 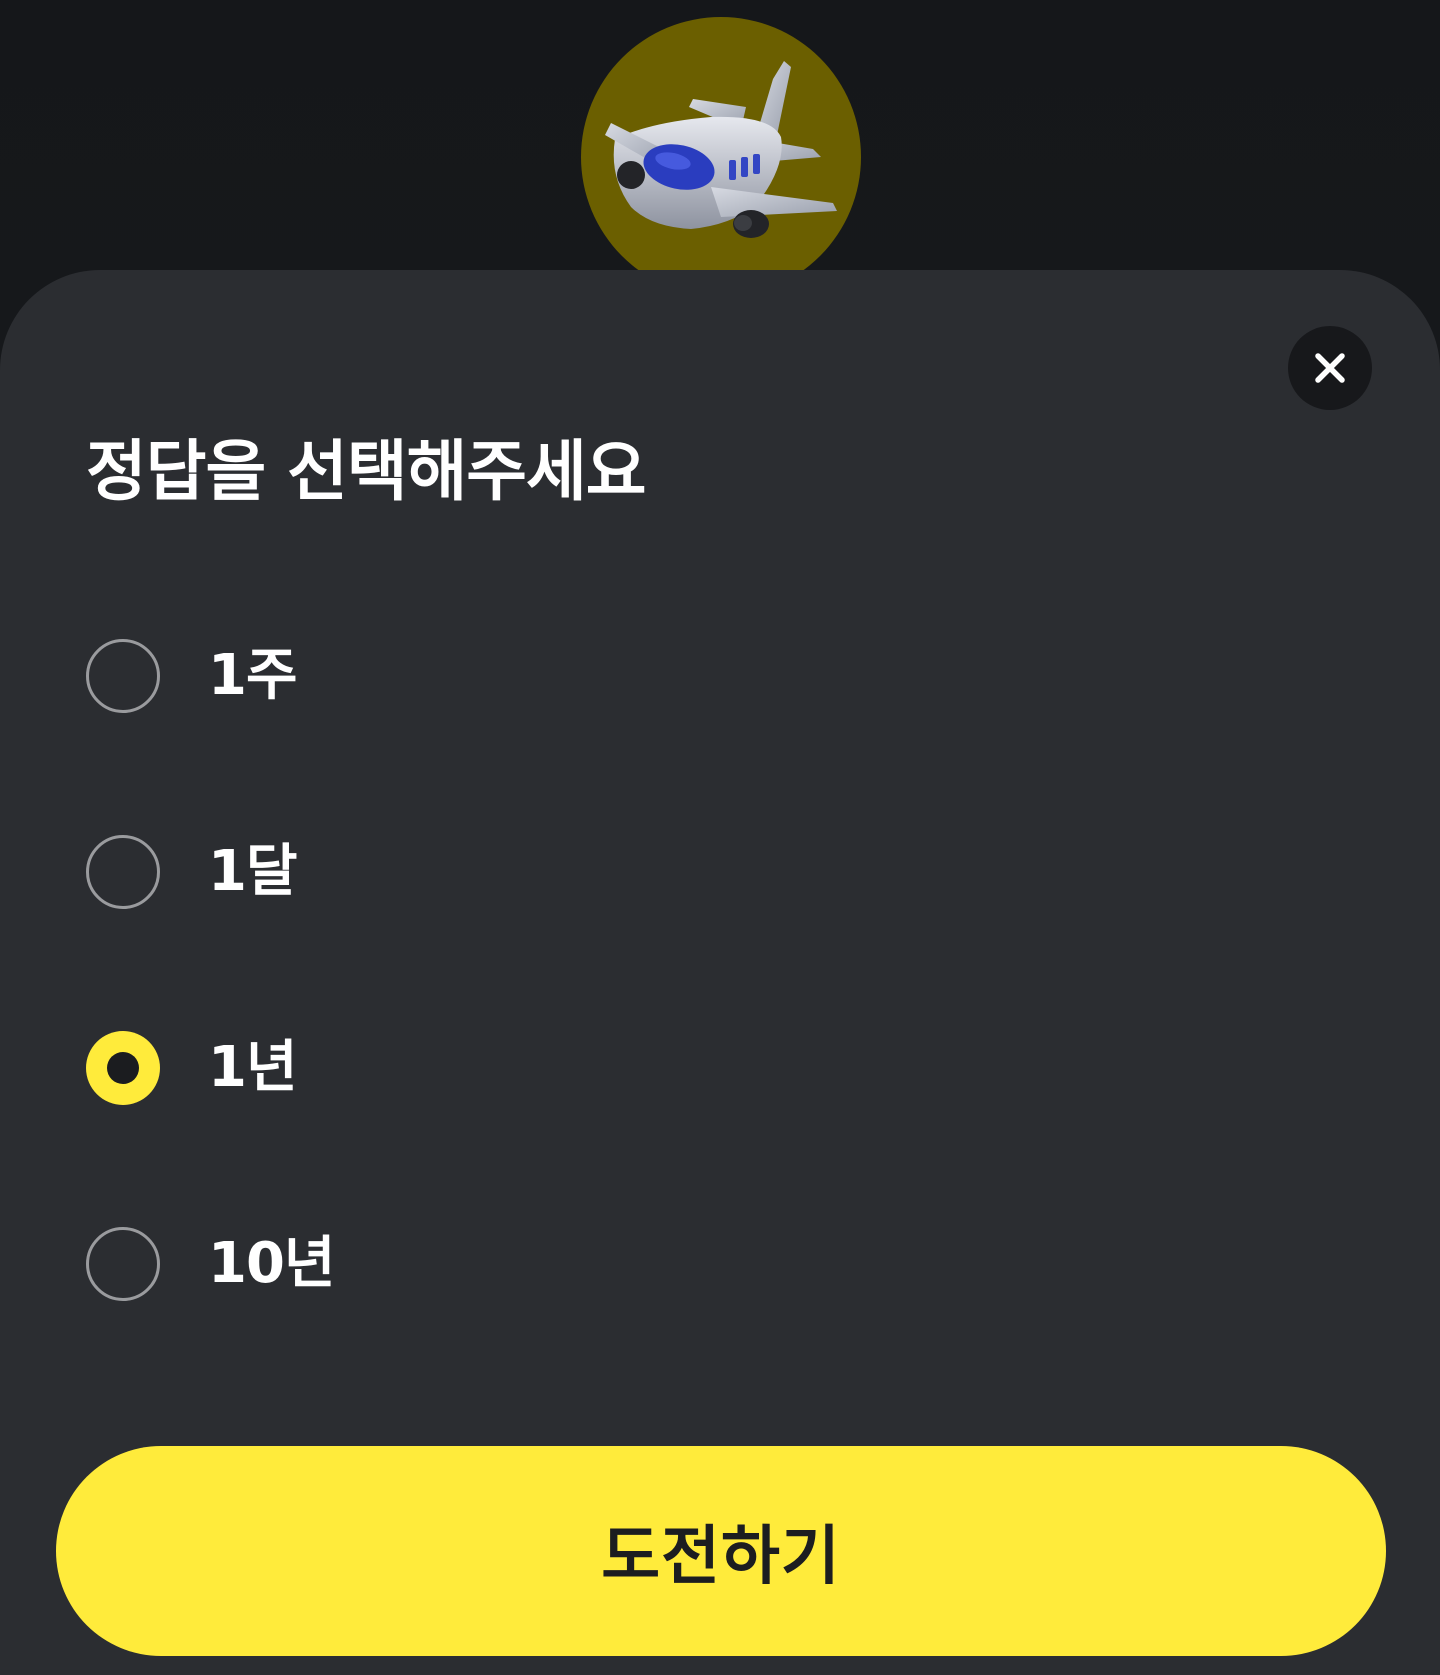 What do you see at coordinates (366, 471) in the screenshot?
I see `question-title: 정답을 선택해주세요` at bounding box center [366, 471].